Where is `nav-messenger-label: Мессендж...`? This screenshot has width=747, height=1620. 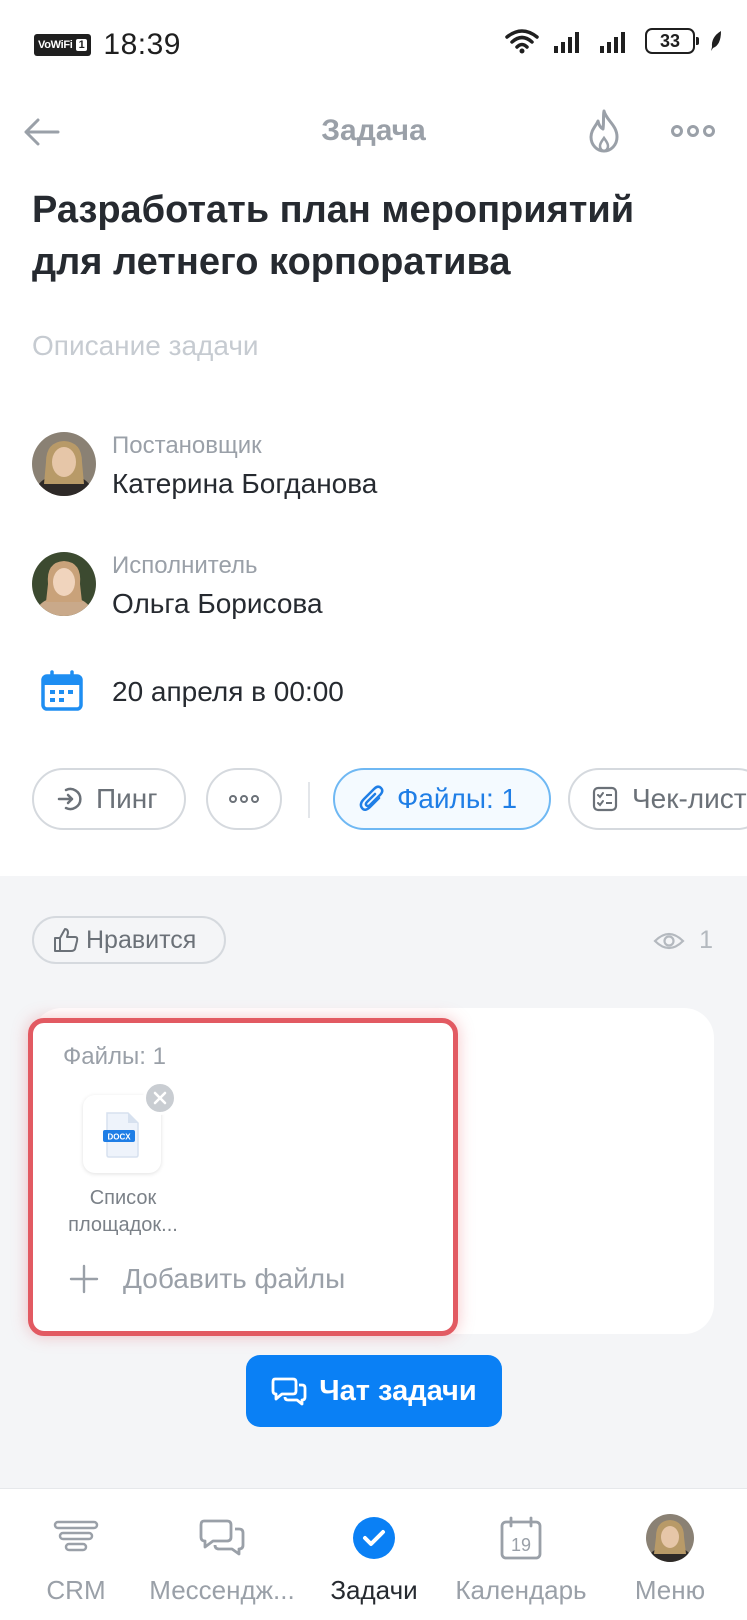
nav-messenger-label: Мессендж... is located at coordinates (222, 1590).